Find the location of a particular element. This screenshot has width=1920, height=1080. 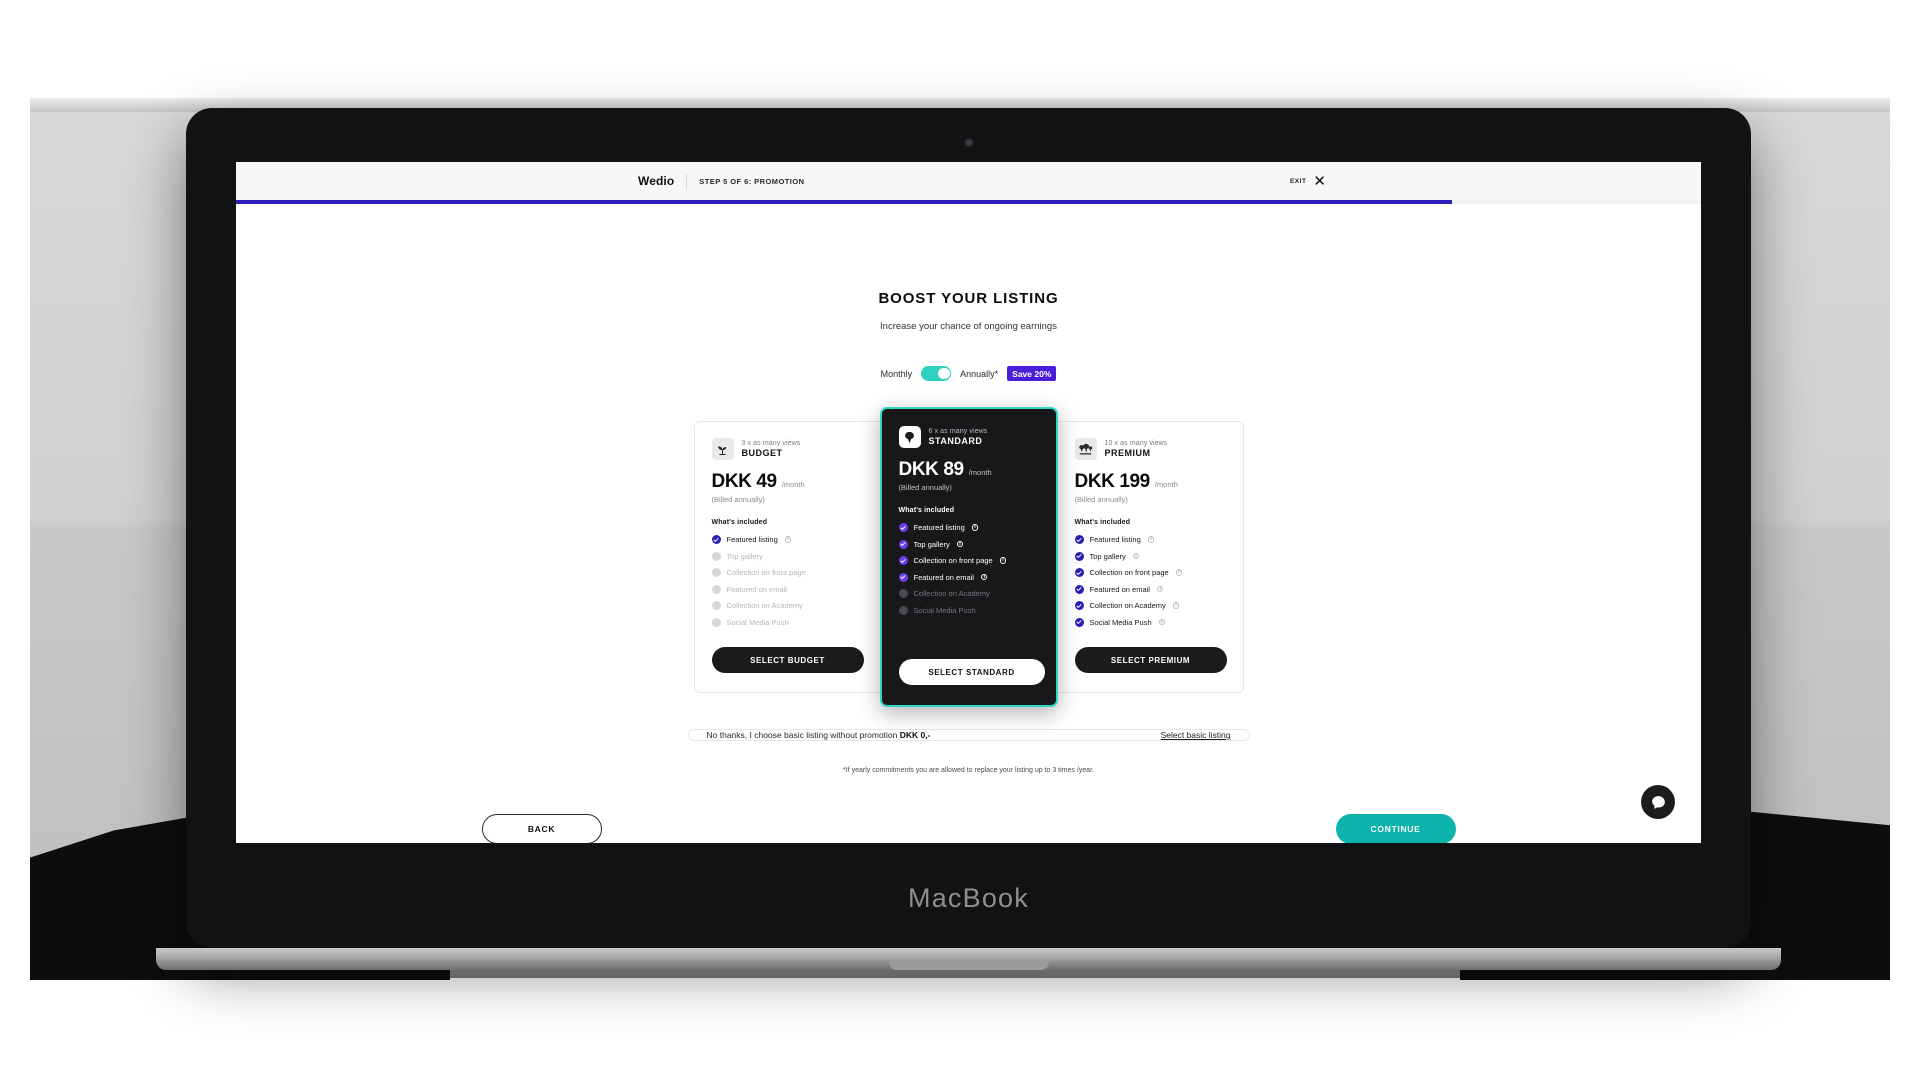

page-title: BOOST YOUR LISTING is located at coordinates (968, 298).